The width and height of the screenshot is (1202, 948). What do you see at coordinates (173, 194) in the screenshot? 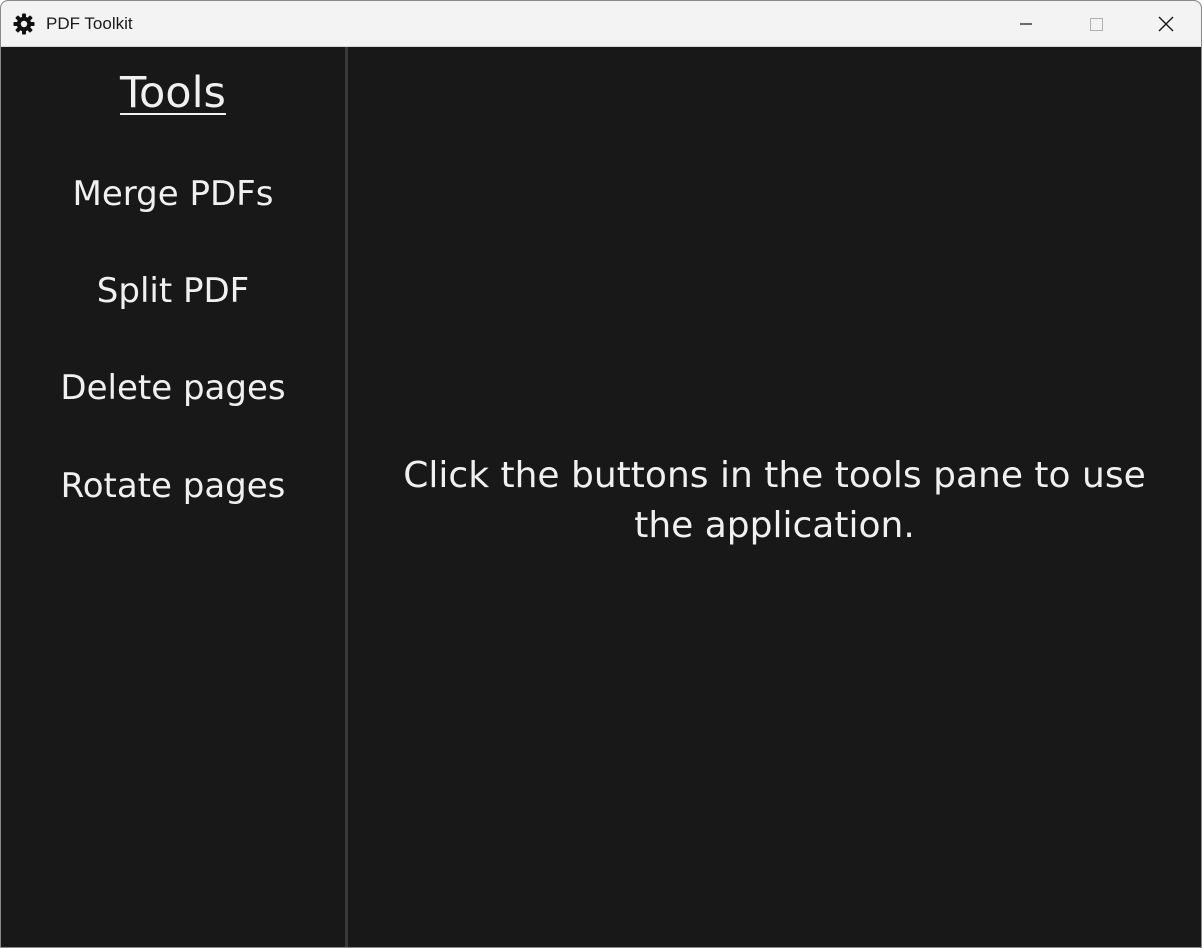
I see `merge-pdfs-button: Merge PDFs` at bounding box center [173, 194].